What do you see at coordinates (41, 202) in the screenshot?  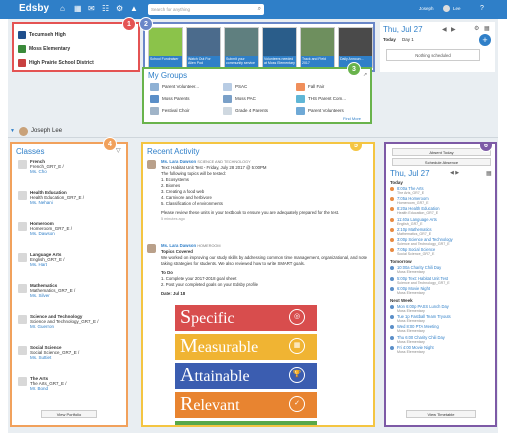 I see `class-teacher: Ms. Nehani` at bounding box center [41, 202].